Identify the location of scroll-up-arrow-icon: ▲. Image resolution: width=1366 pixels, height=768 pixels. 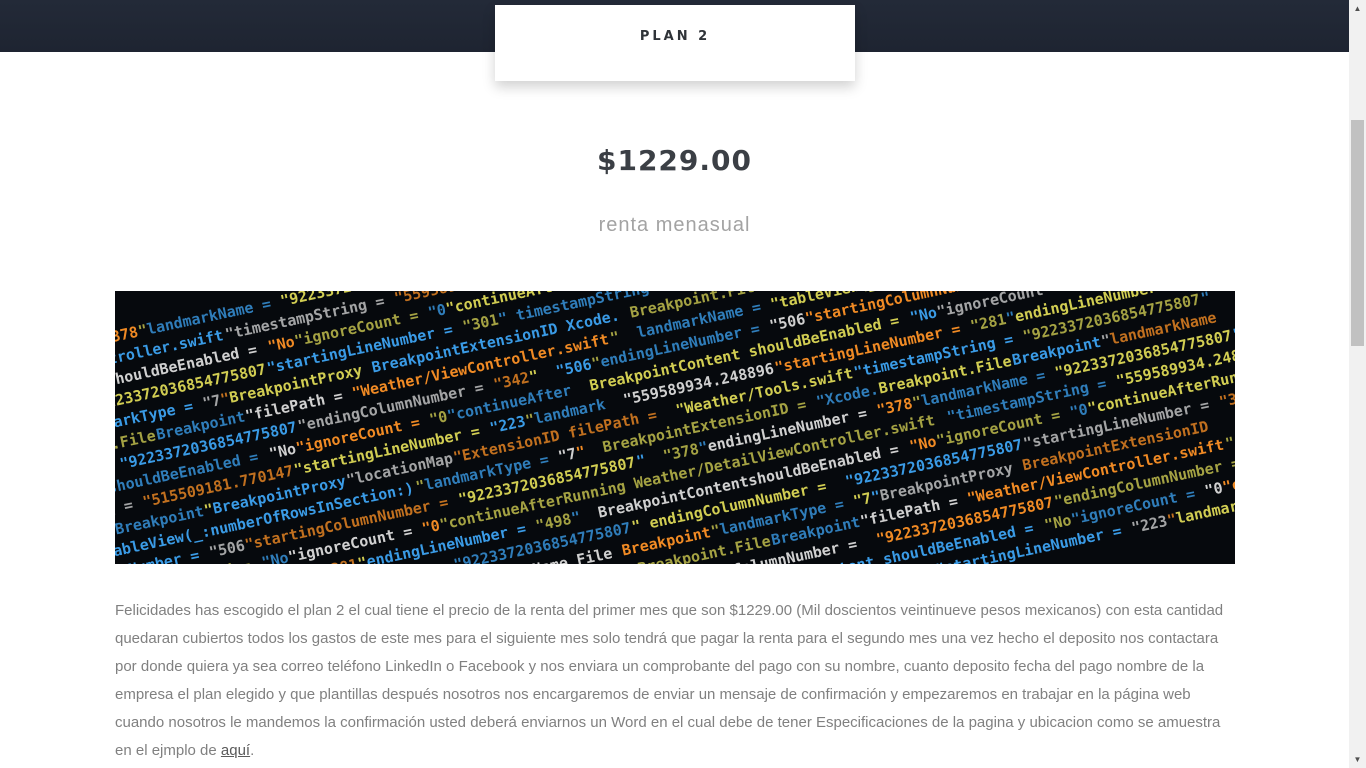
(1357, 8).